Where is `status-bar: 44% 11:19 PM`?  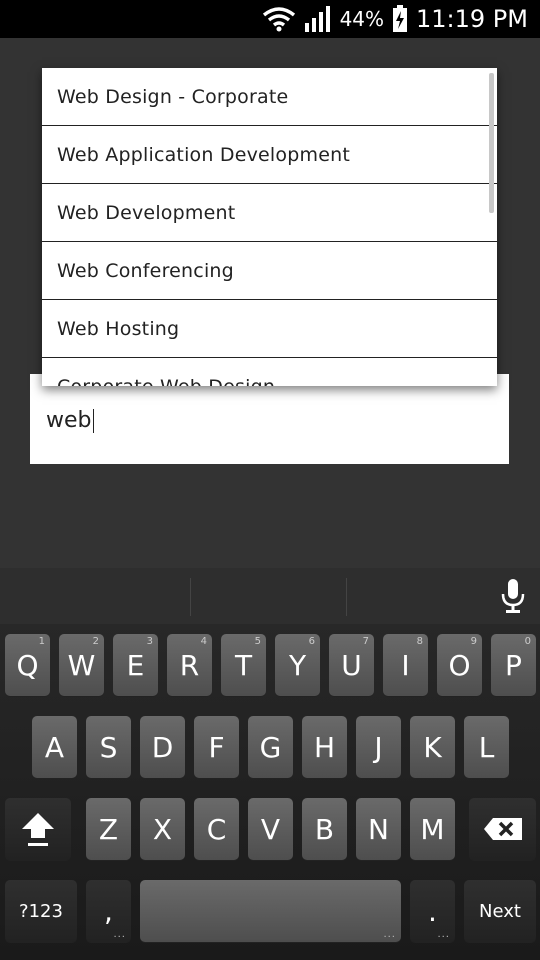 status-bar: 44% 11:19 PM is located at coordinates (270, 19).